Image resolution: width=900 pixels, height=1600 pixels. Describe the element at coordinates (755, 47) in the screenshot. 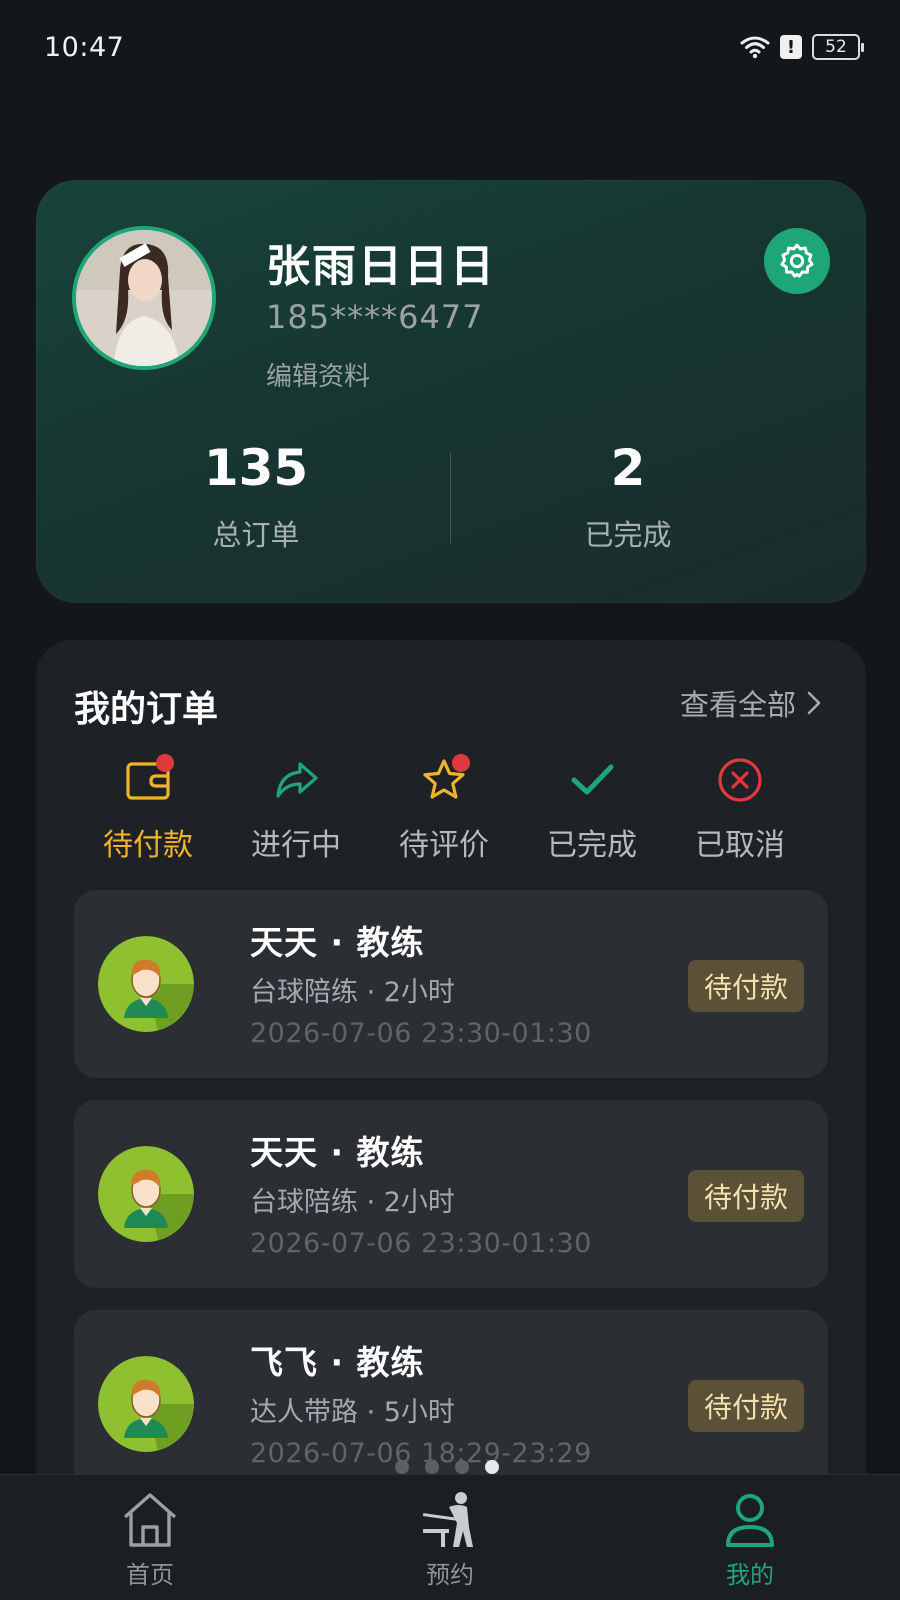

I see `wifi-icon` at that location.